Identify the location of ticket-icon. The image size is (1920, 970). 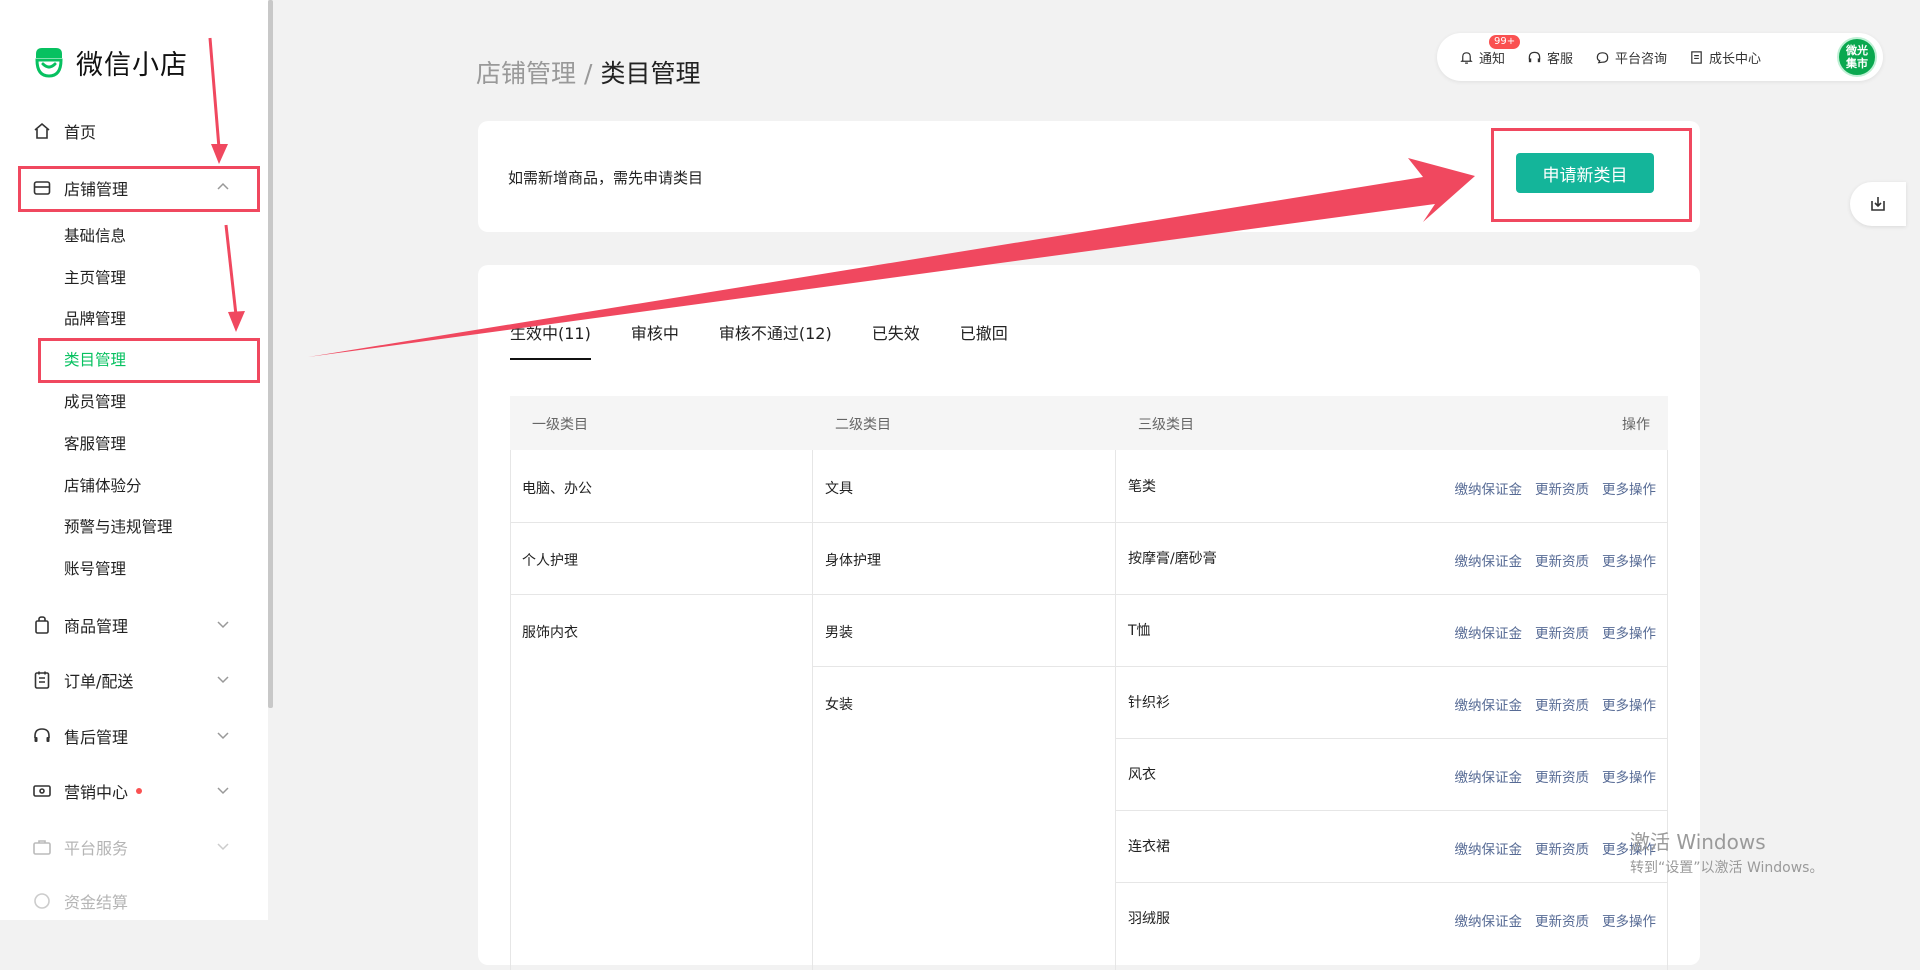
(42, 791).